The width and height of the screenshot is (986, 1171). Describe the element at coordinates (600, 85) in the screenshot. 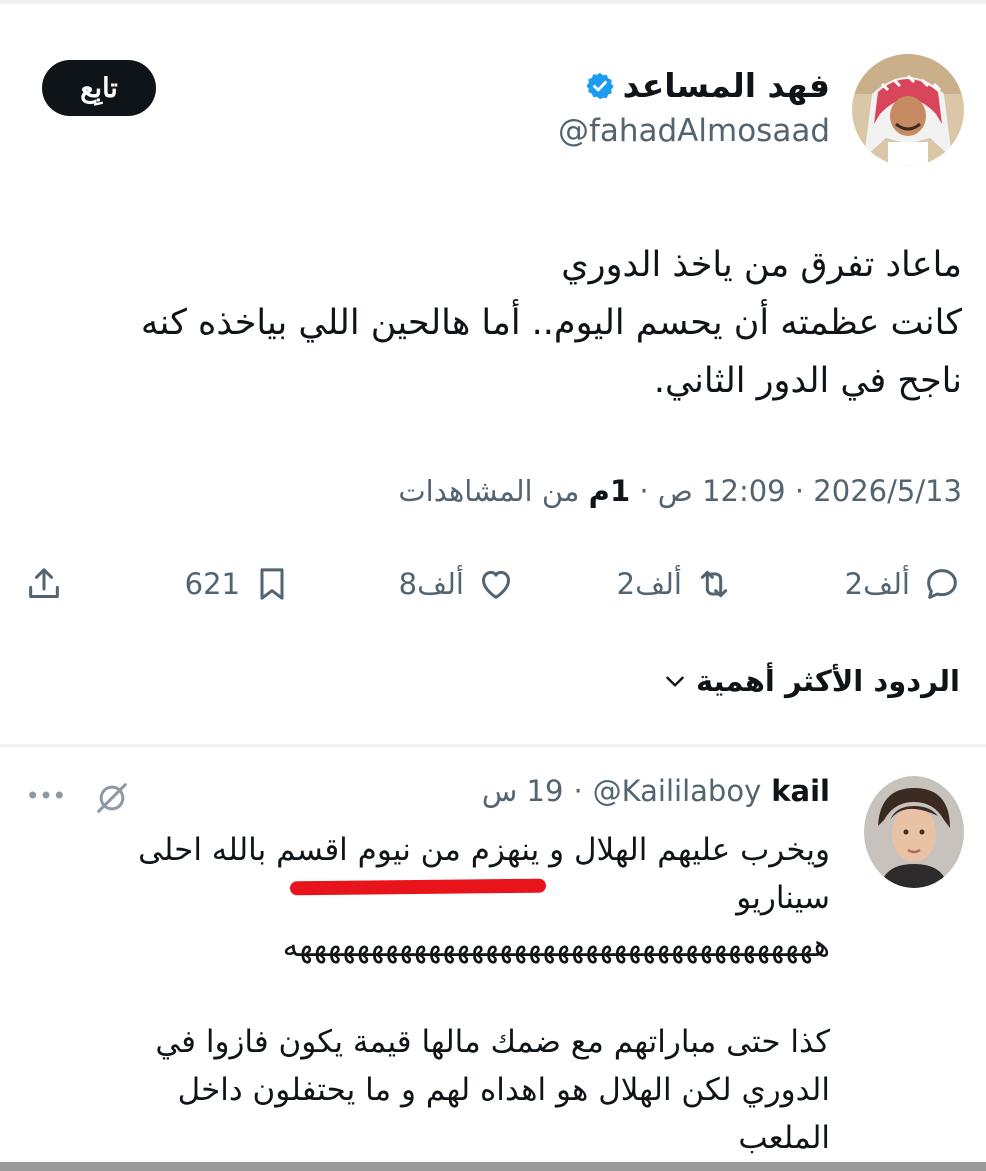

I see `verified-badge-icon` at that location.